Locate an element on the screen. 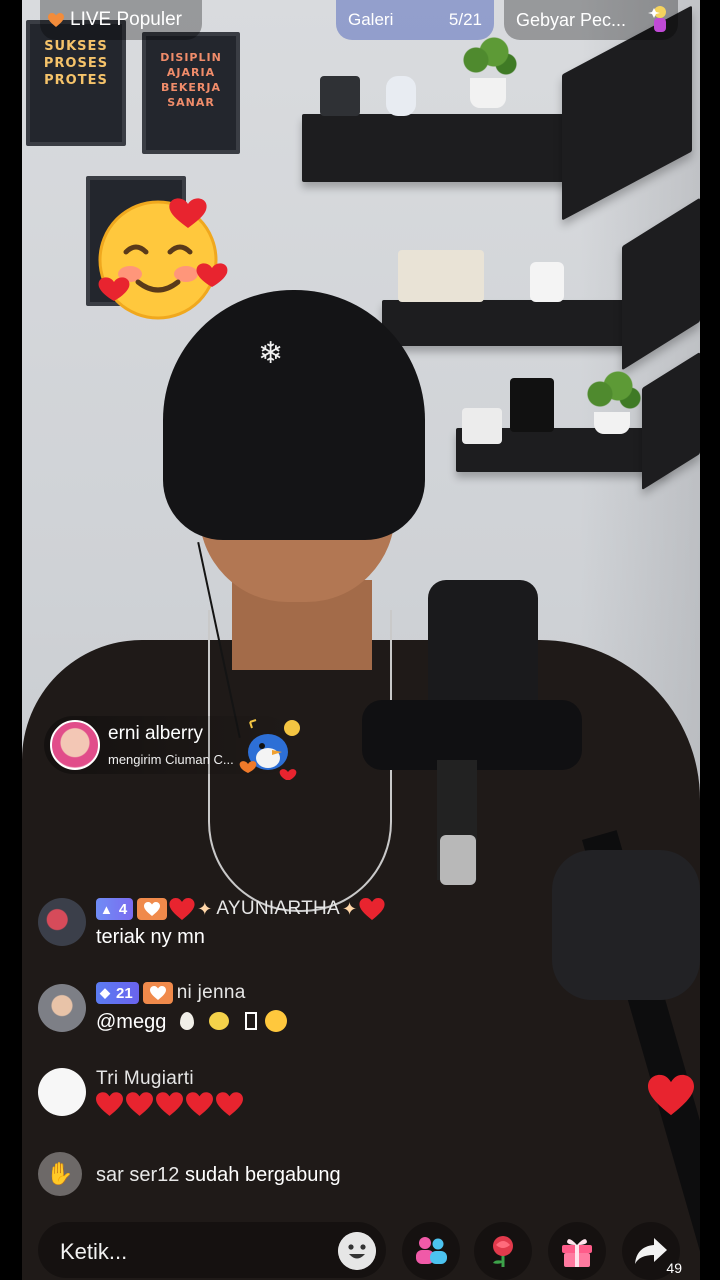  gift-button is located at coordinates (577, 1251).